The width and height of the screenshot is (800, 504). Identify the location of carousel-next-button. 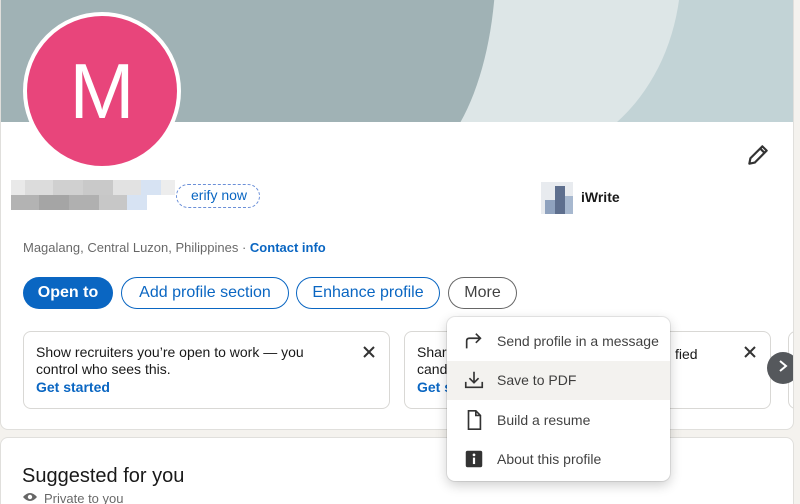
(780, 368).